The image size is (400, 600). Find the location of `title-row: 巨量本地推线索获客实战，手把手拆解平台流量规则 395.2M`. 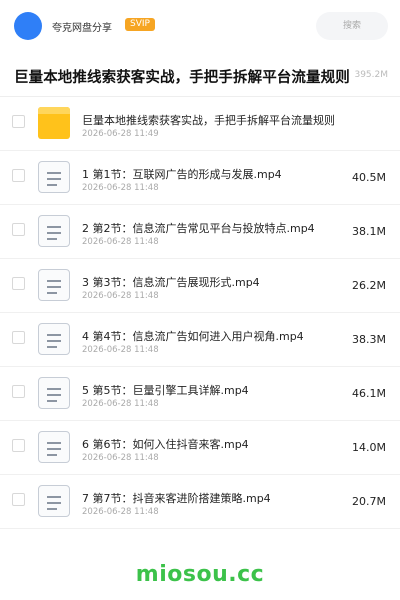

title-row: 巨量本地推线索获客实战，手把手拆解平台流量规则 395.2M is located at coordinates (200, 76).